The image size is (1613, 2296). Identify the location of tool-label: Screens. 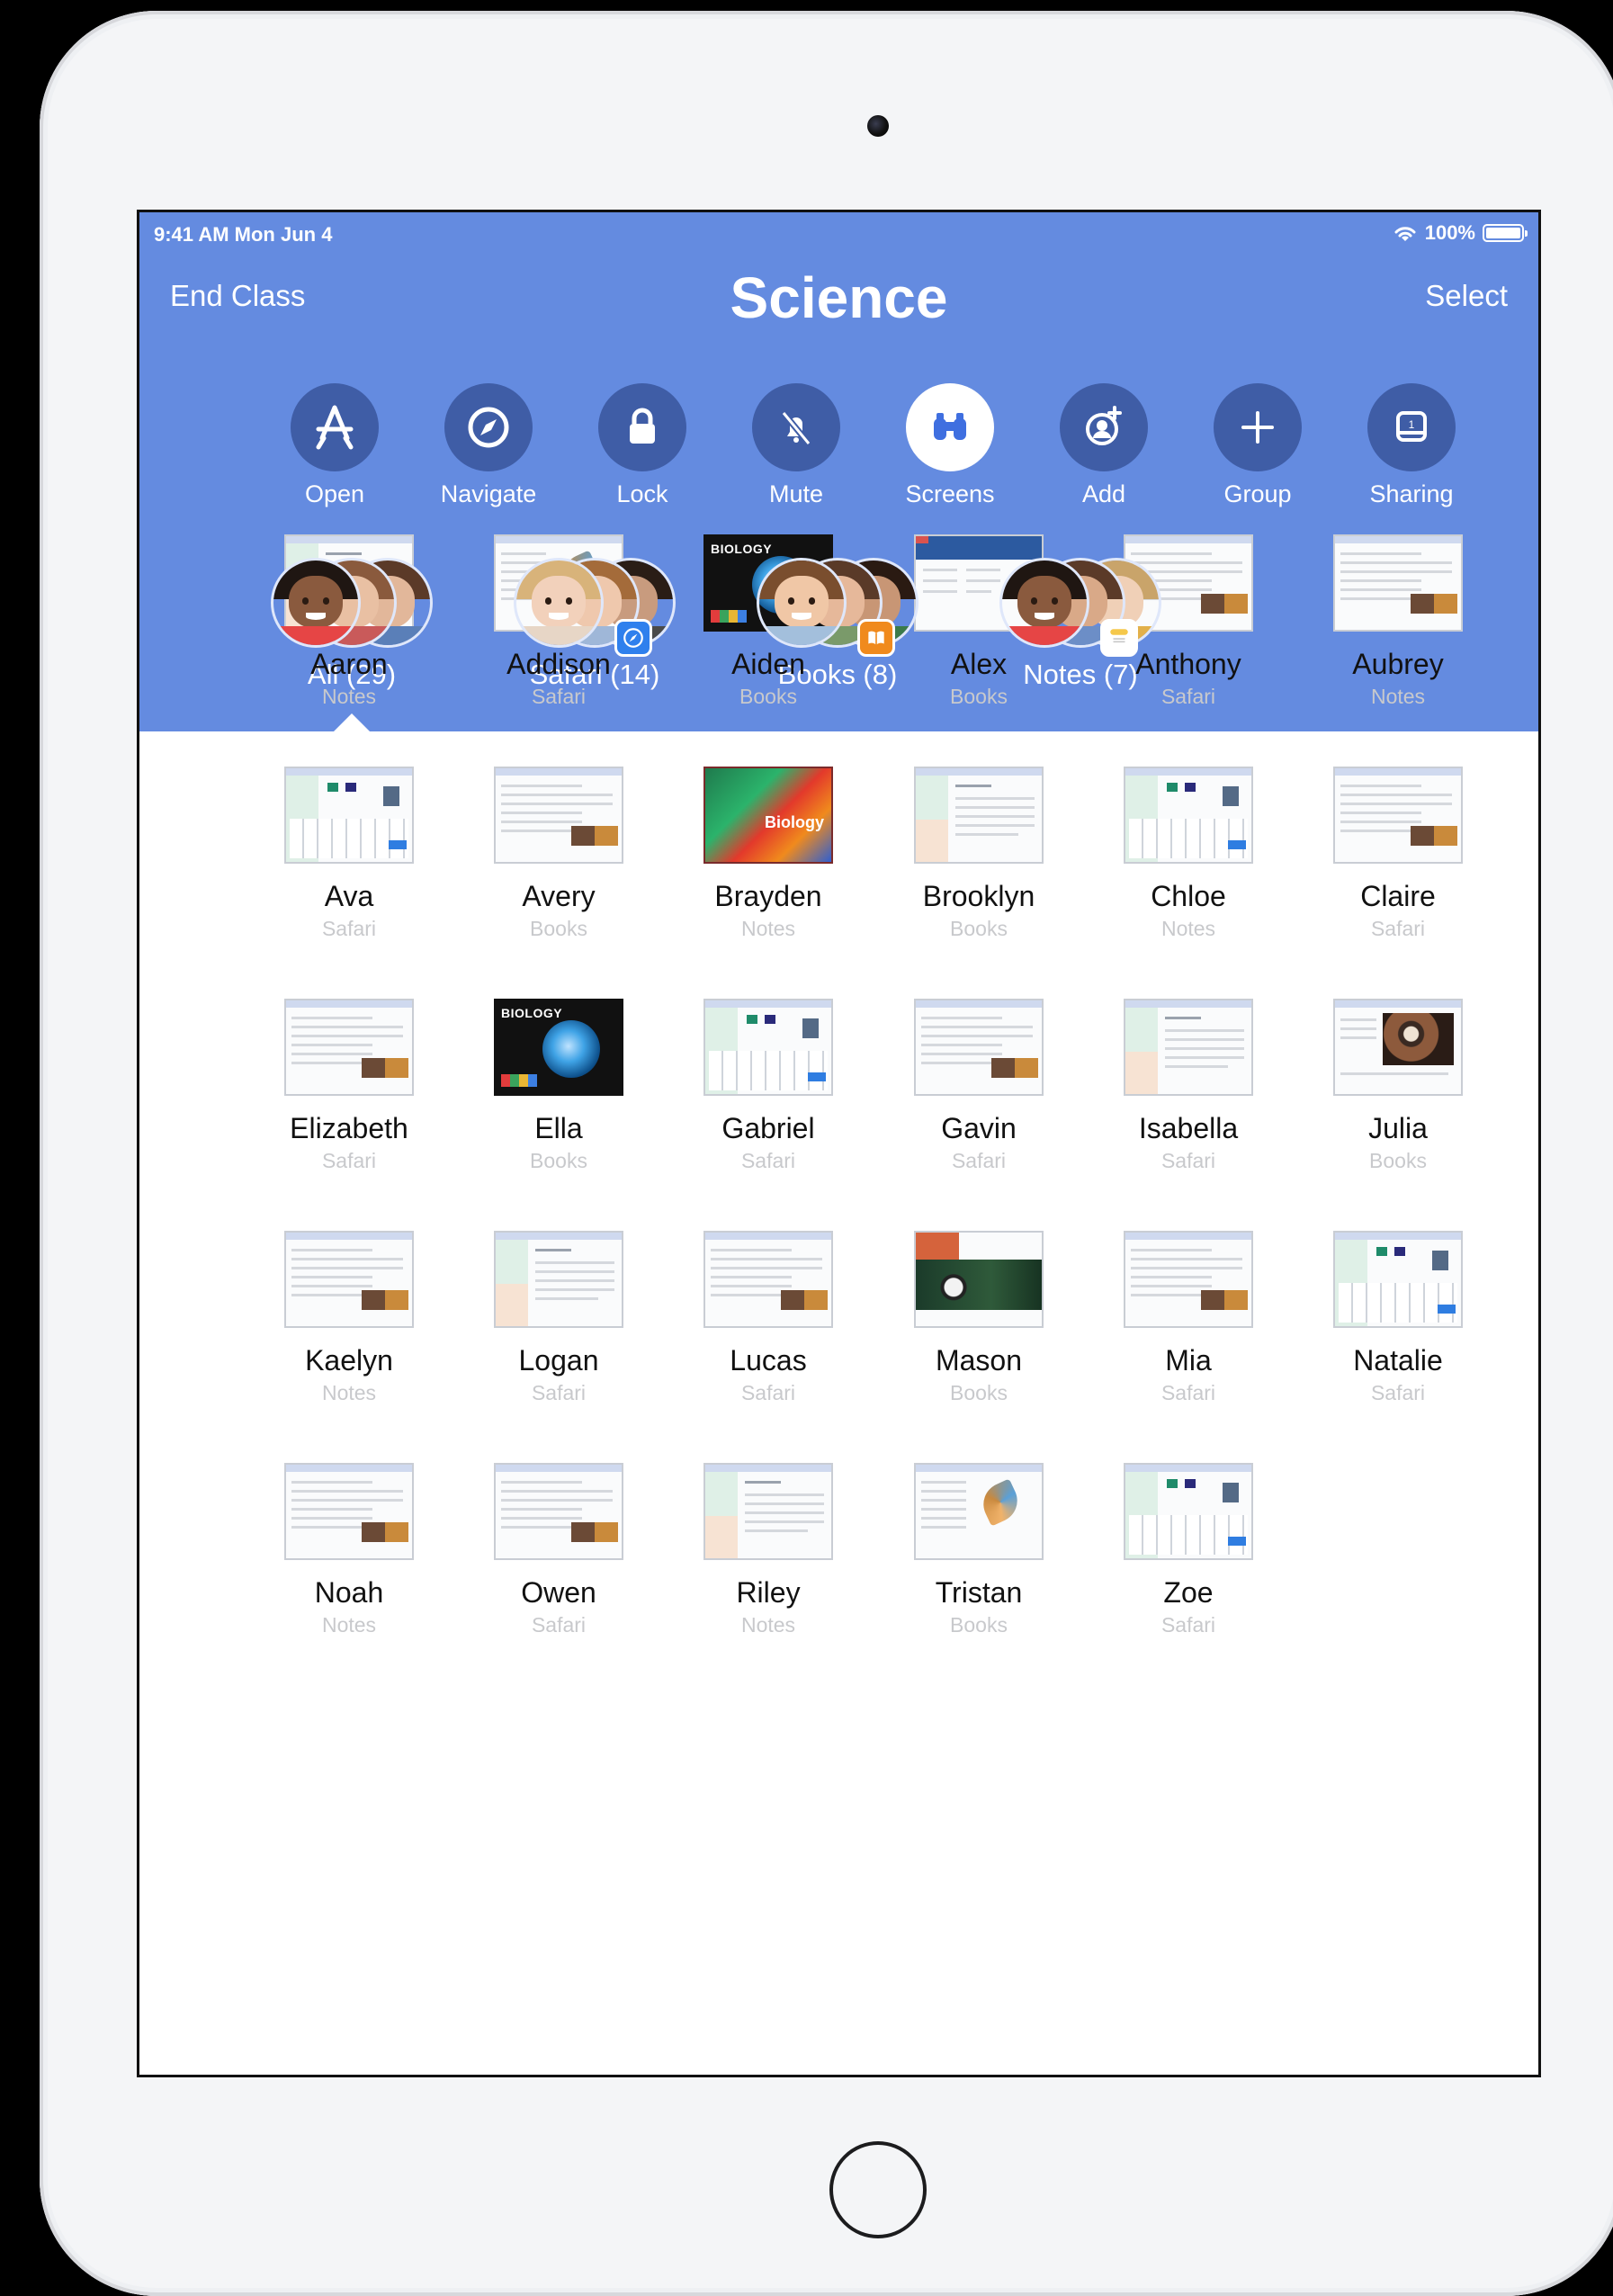
(950, 493).